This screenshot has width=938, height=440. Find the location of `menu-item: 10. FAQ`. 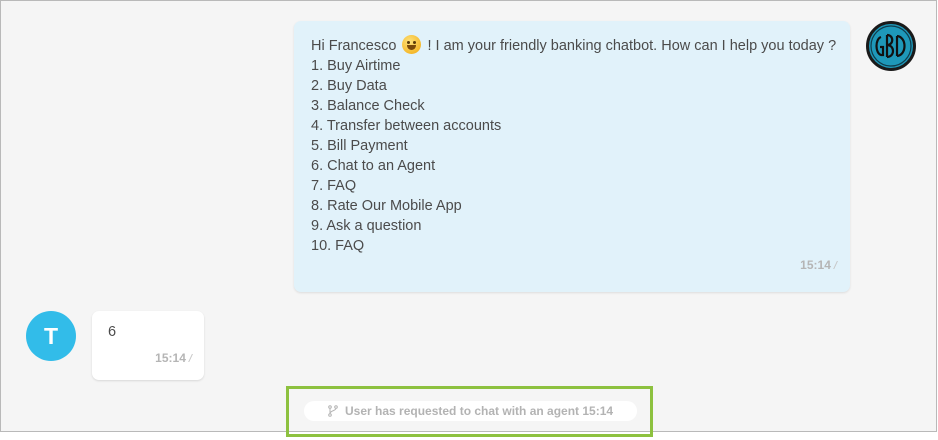

menu-item: 10. FAQ is located at coordinates (338, 246).